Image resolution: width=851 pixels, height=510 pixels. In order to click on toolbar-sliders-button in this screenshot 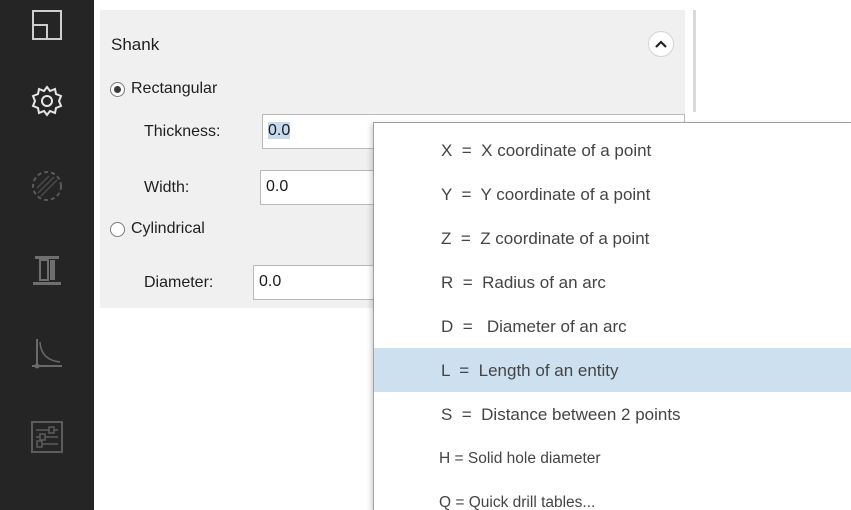, I will do `click(47, 437)`.